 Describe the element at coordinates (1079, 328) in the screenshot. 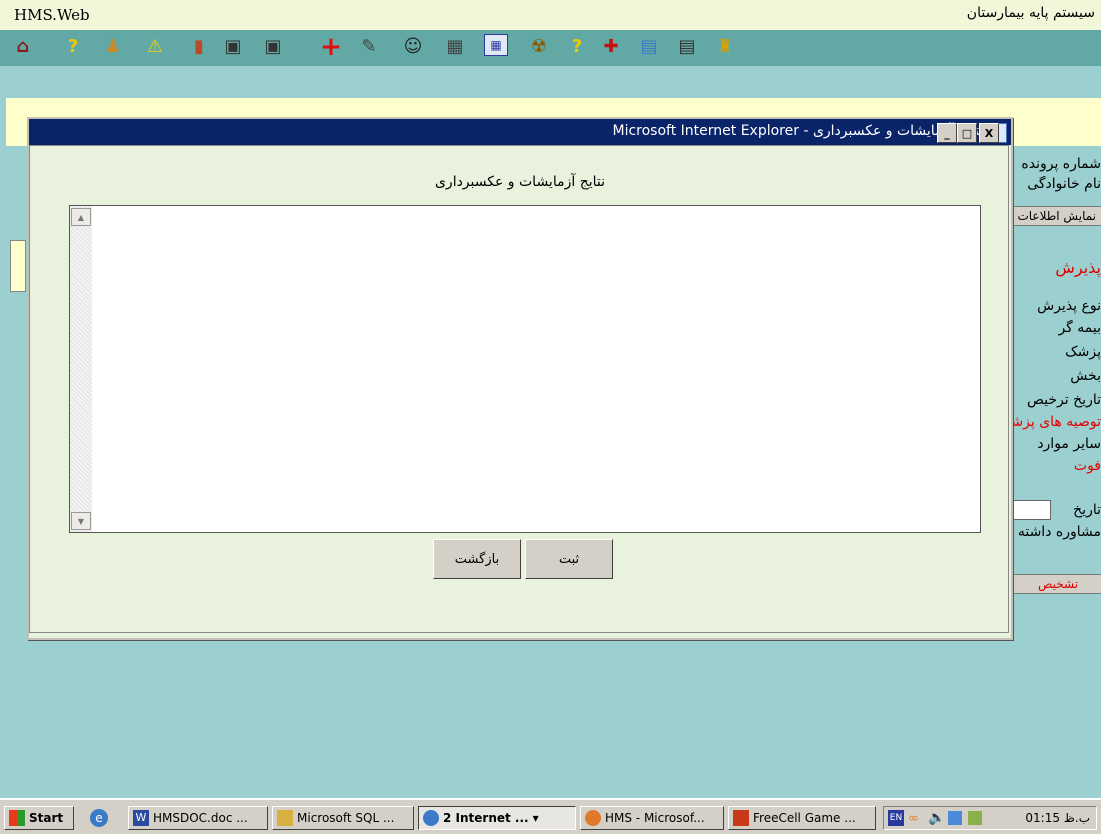

I see `insurer-label: بیمه گر` at that location.